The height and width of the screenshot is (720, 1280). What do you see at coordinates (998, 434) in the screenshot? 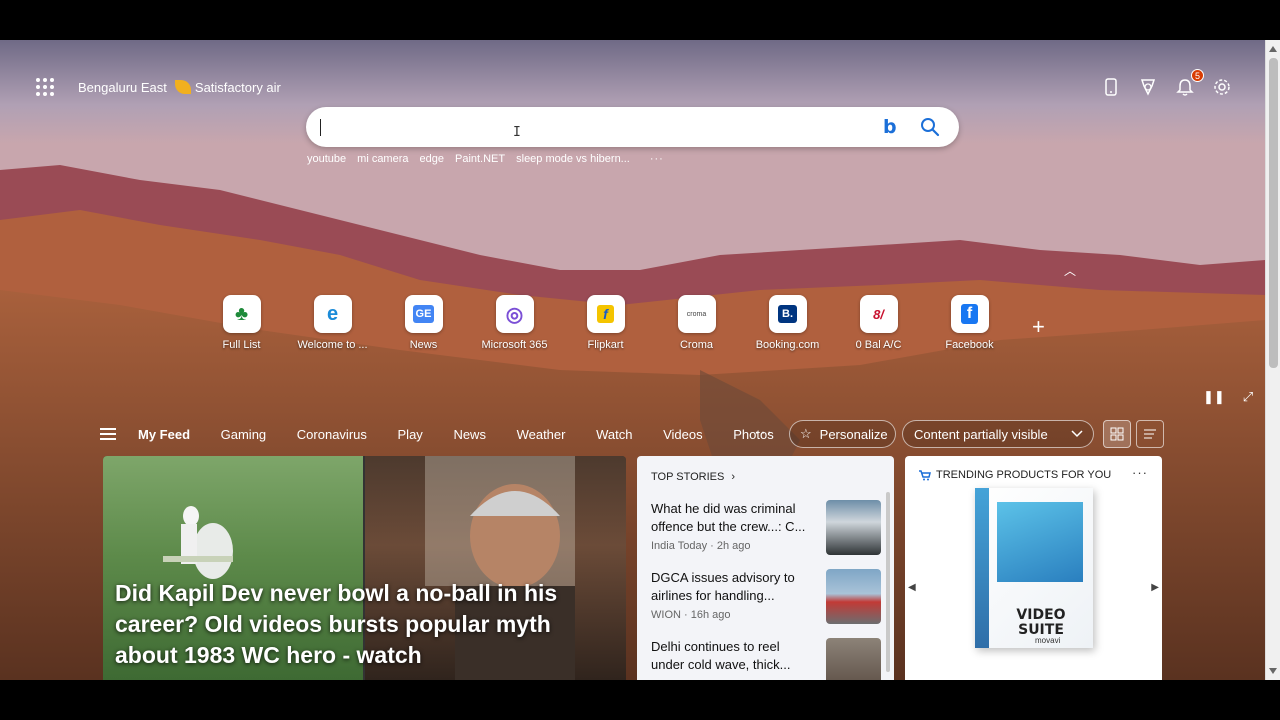
I see `content-visibility-dropdown: Content partially visible` at bounding box center [998, 434].